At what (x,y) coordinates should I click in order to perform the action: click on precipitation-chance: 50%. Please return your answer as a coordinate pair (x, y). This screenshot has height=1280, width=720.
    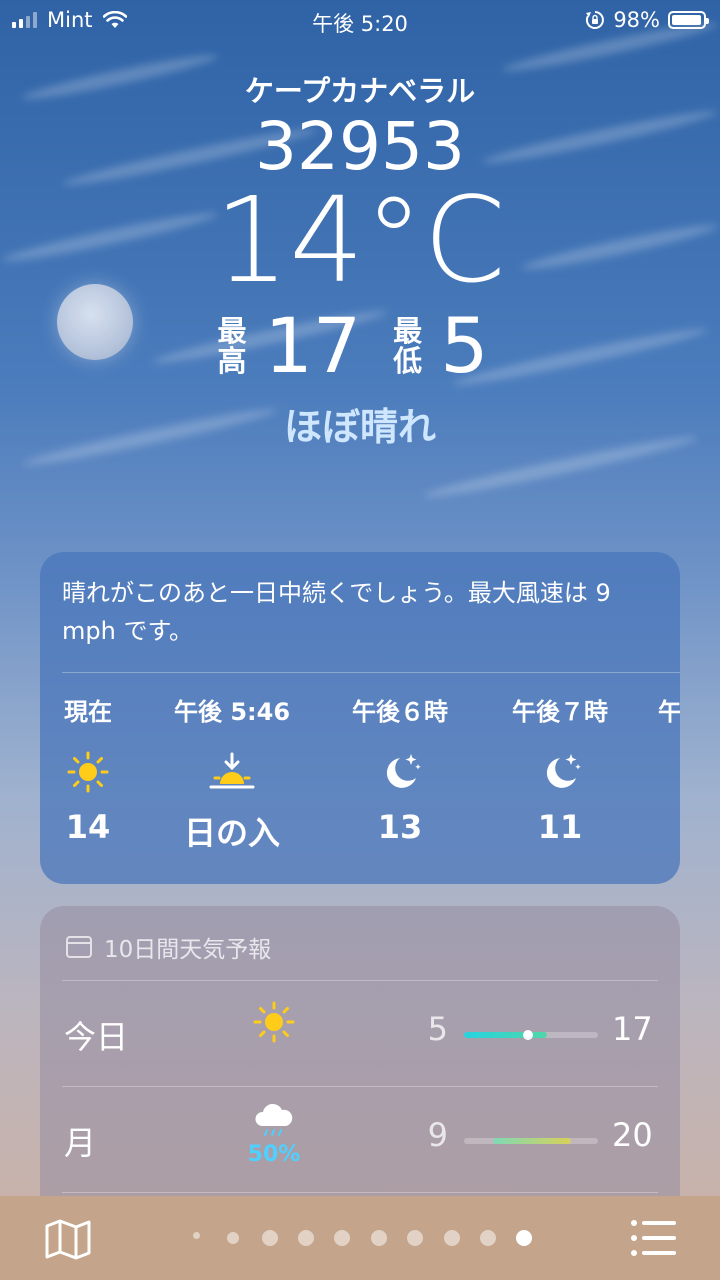
    Looking at the image, I should click on (274, 1154).